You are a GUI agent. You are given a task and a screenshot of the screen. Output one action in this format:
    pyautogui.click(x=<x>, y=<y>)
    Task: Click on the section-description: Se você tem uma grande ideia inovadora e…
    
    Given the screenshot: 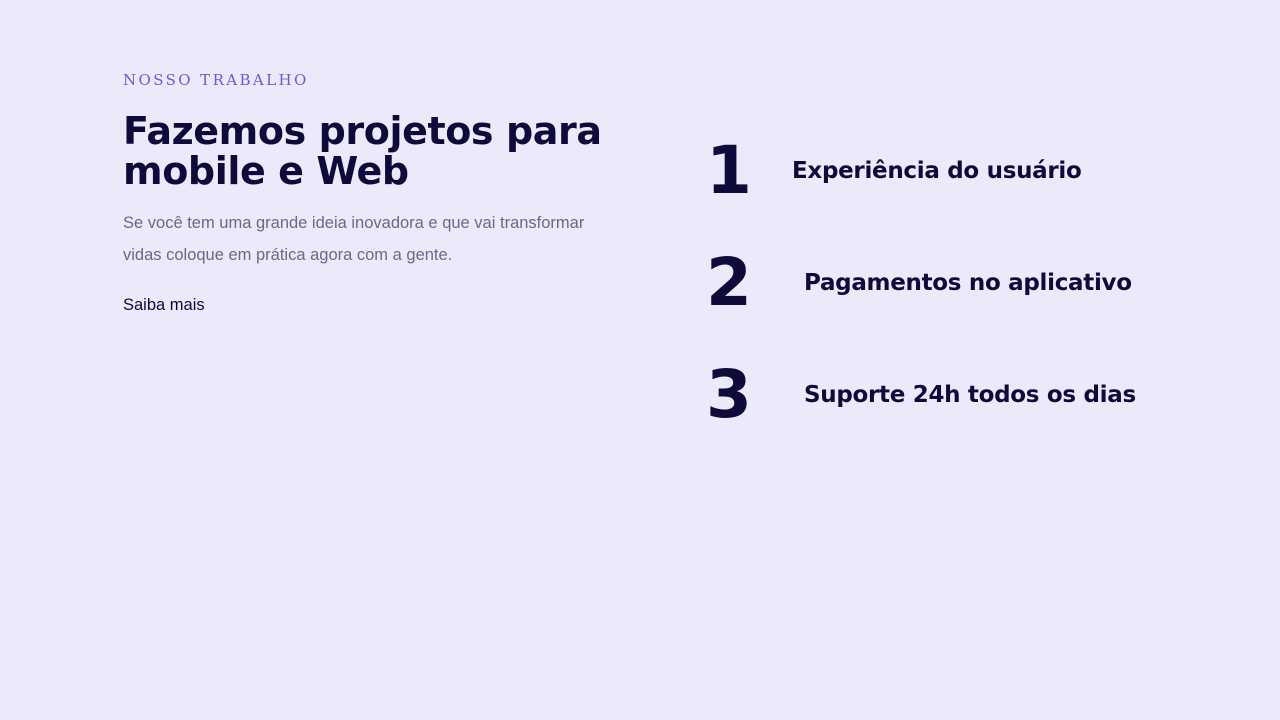 What is the action you would take?
    pyautogui.click(x=354, y=239)
    